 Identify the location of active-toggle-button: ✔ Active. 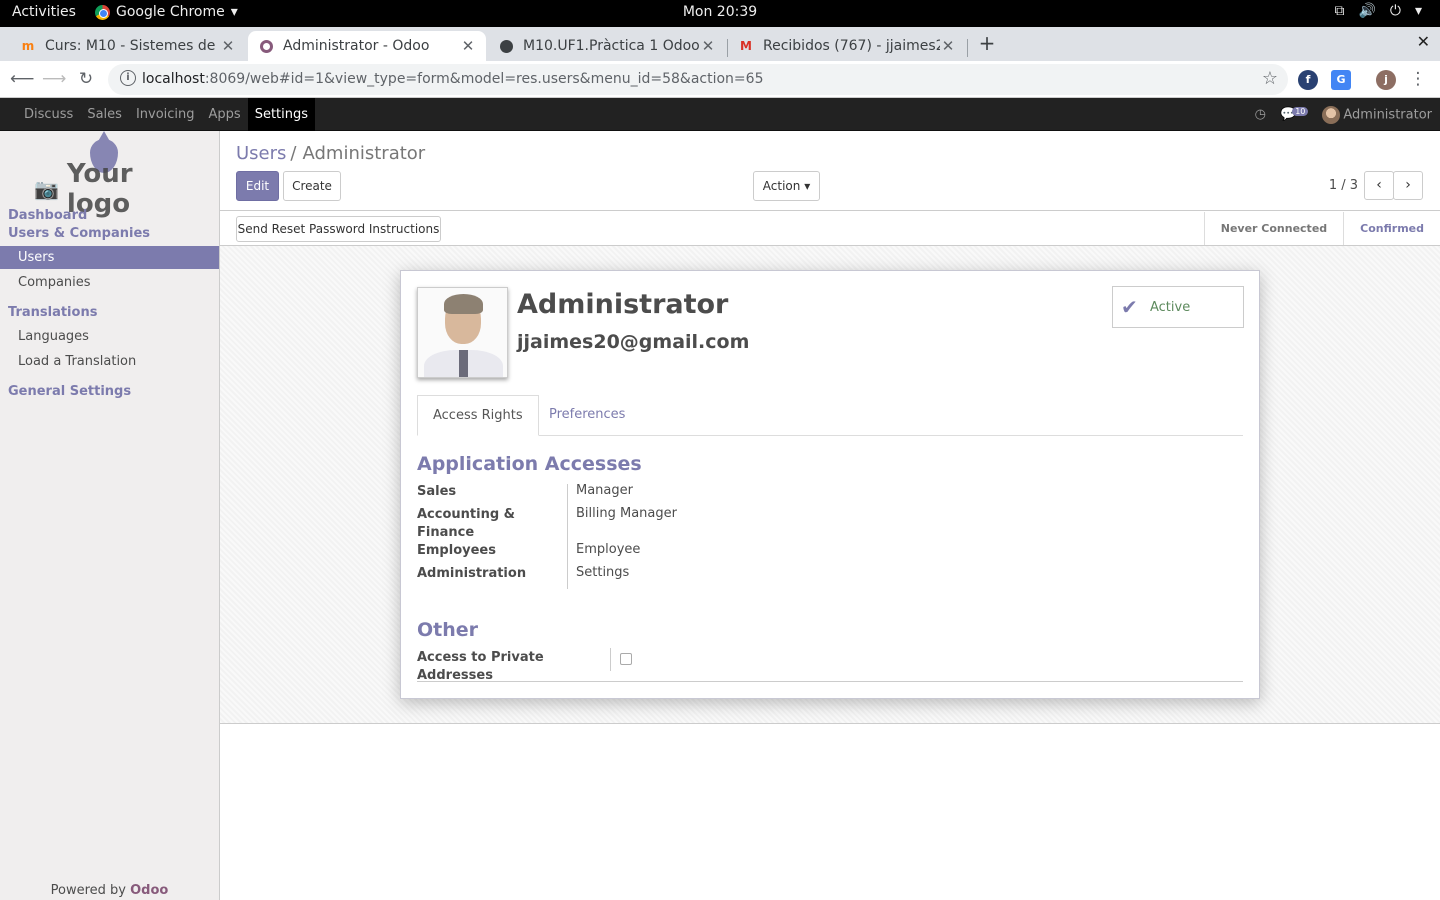
(1178, 307).